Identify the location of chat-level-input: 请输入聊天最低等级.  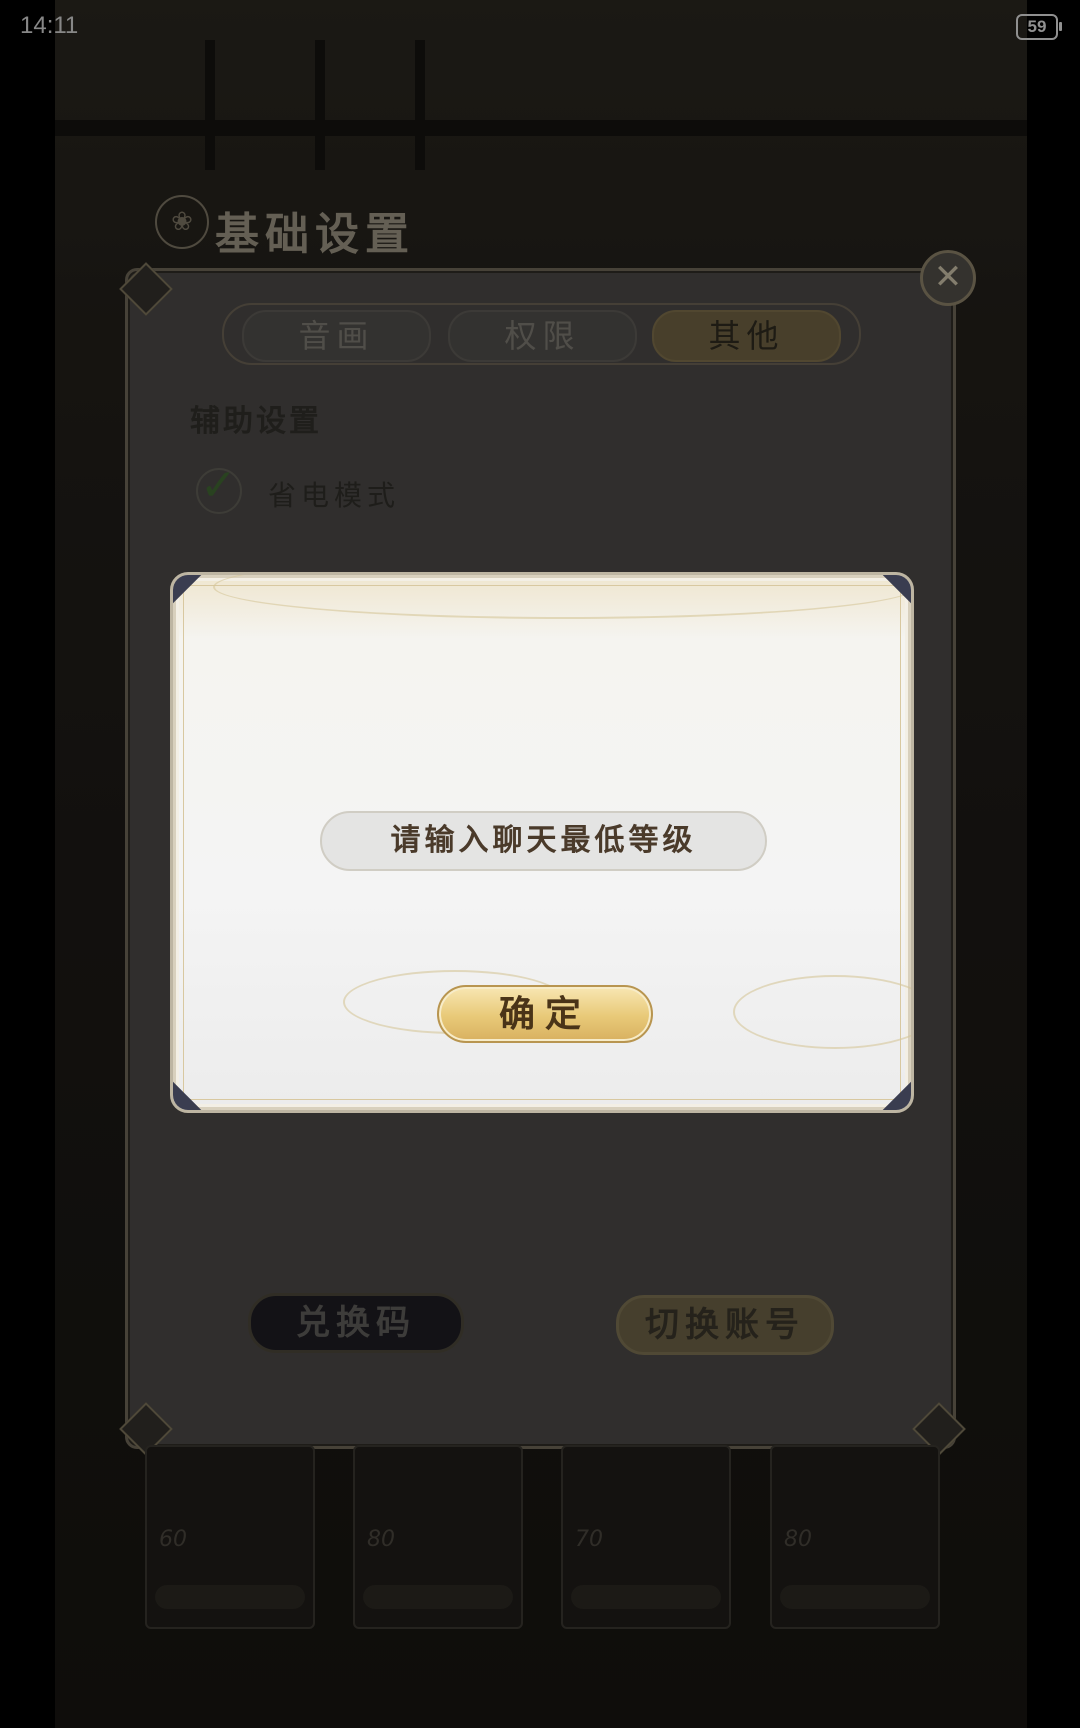
(543, 841).